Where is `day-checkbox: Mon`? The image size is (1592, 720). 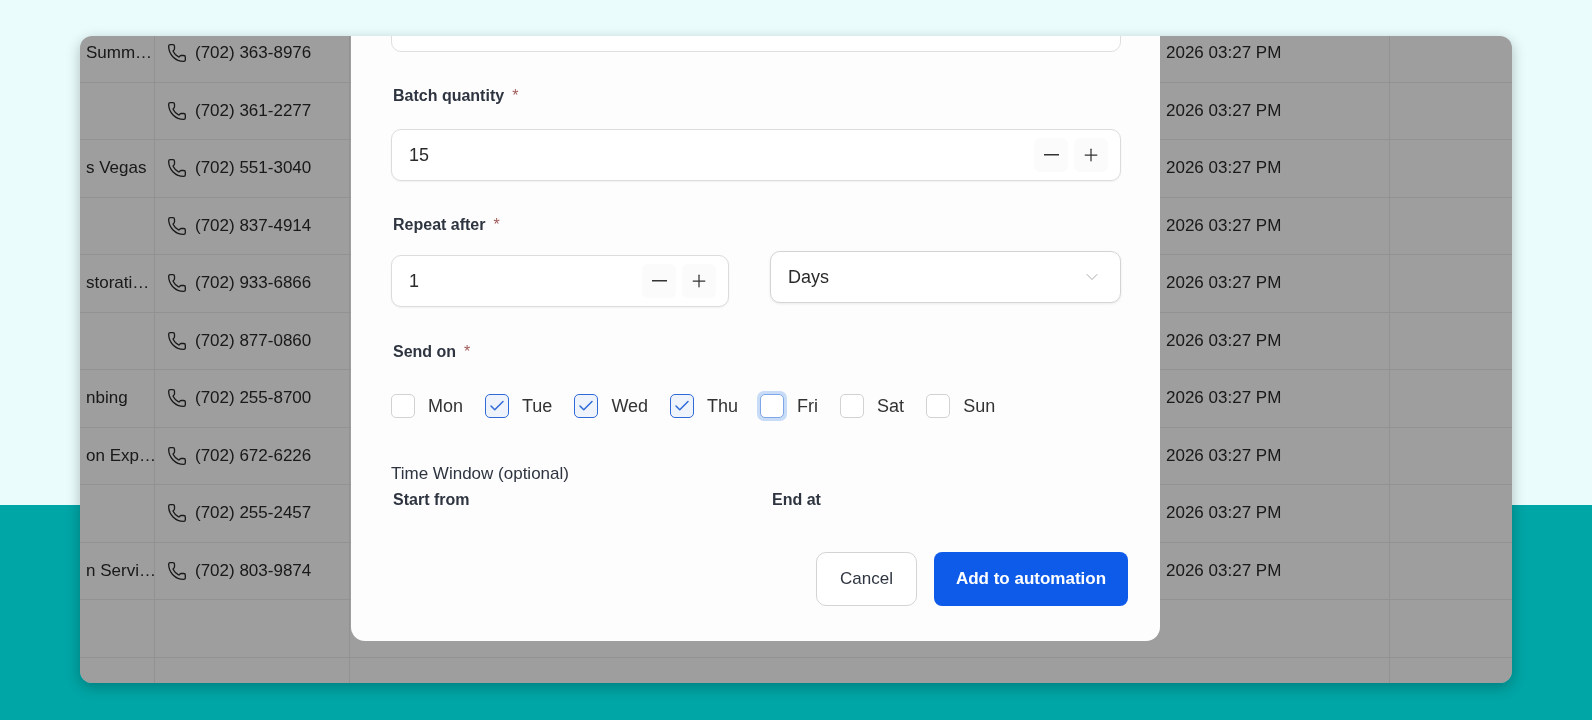
day-checkbox: Mon is located at coordinates (427, 406).